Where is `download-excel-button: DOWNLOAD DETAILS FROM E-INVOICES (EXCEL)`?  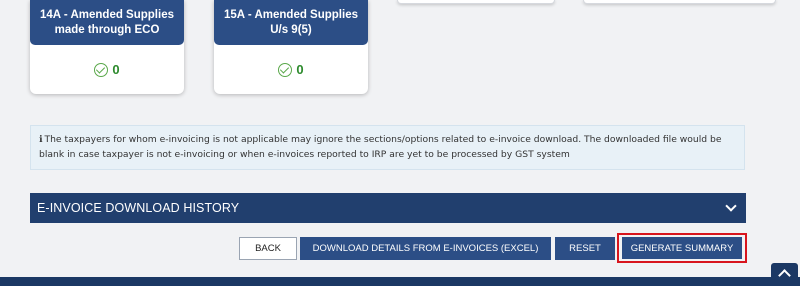
download-excel-button: DOWNLOAD DETAILS FROM E-INVOICES (EXCEL) is located at coordinates (425, 248).